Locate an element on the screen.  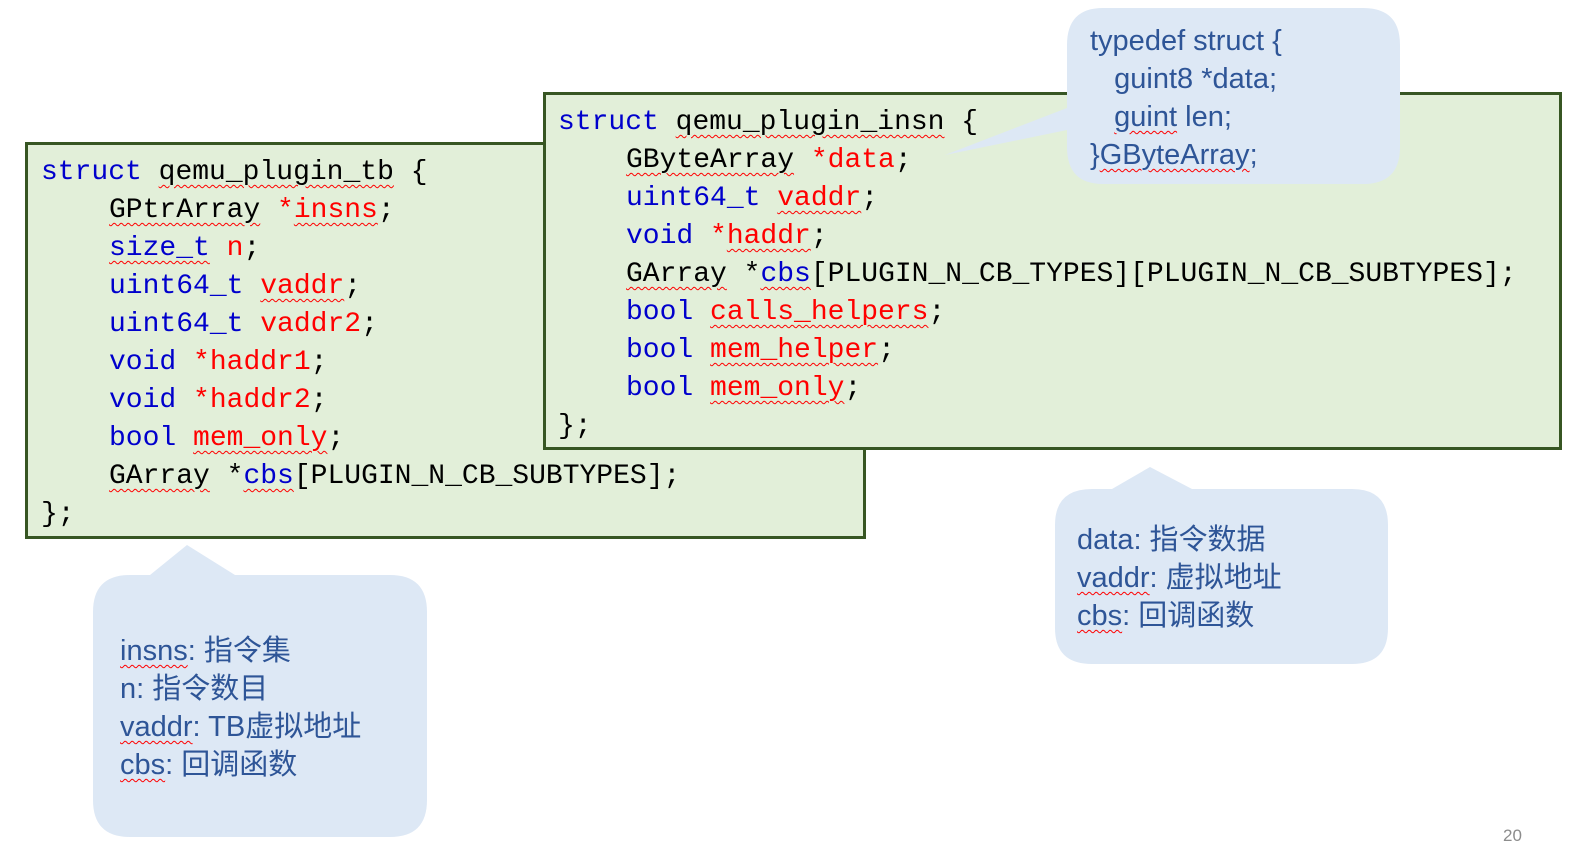
callout-segment: data: 指令数据 is located at coordinates (1171, 540).